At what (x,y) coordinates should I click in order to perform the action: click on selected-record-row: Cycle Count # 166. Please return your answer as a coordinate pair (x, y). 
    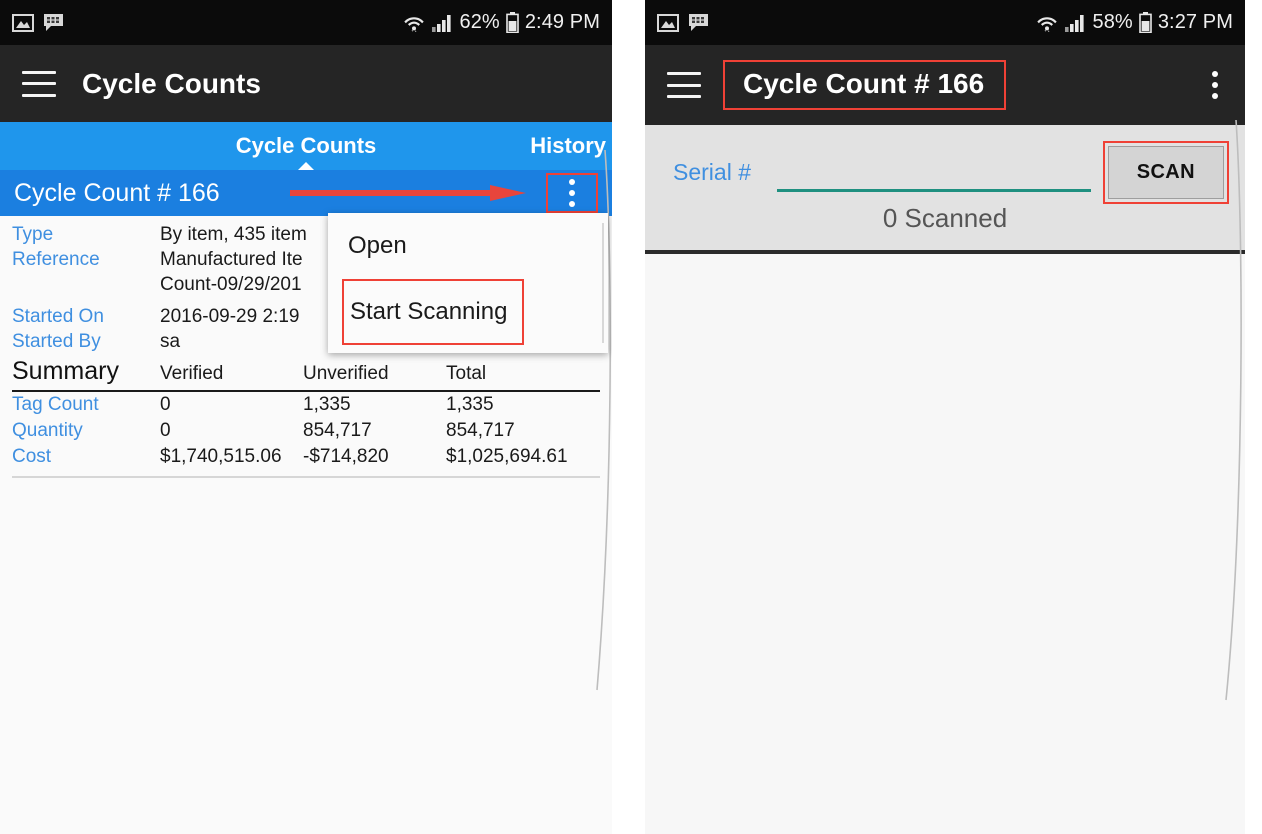
    Looking at the image, I should click on (306, 193).